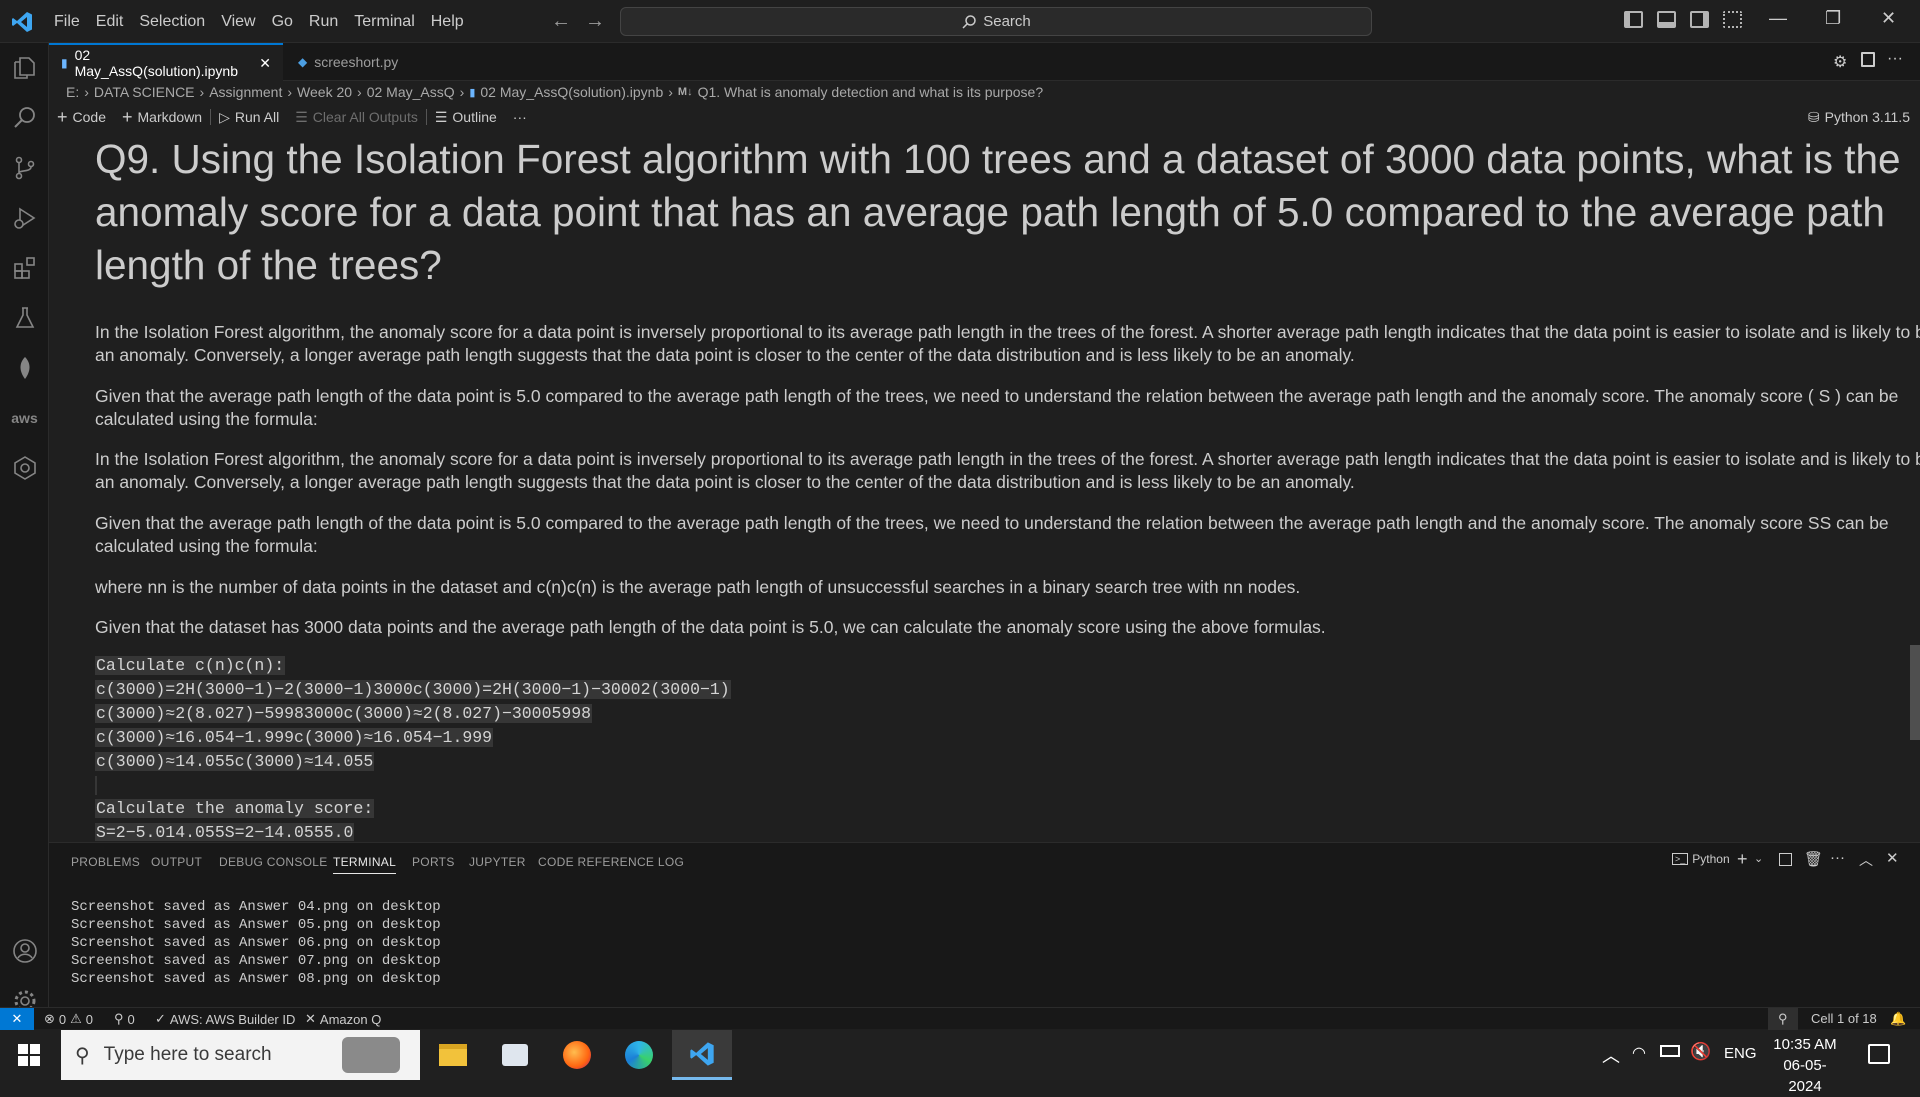 This screenshot has width=1920, height=1097. What do you see at coordinates (1840, 62) in the screenshot?
I see `notebook-settings-icon: ⚙` at bounding box center [1840, 62].